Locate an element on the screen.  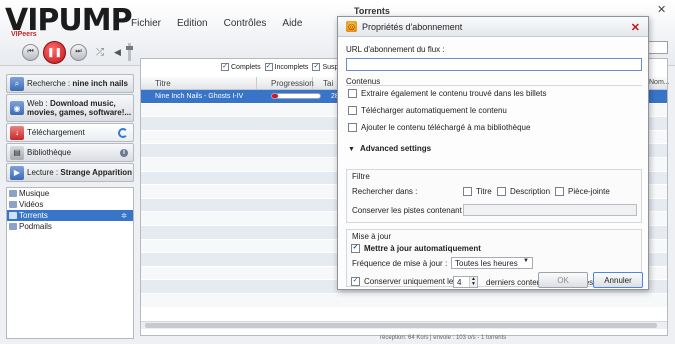
close-icon: ✕ is located at coordinates (635, 27).